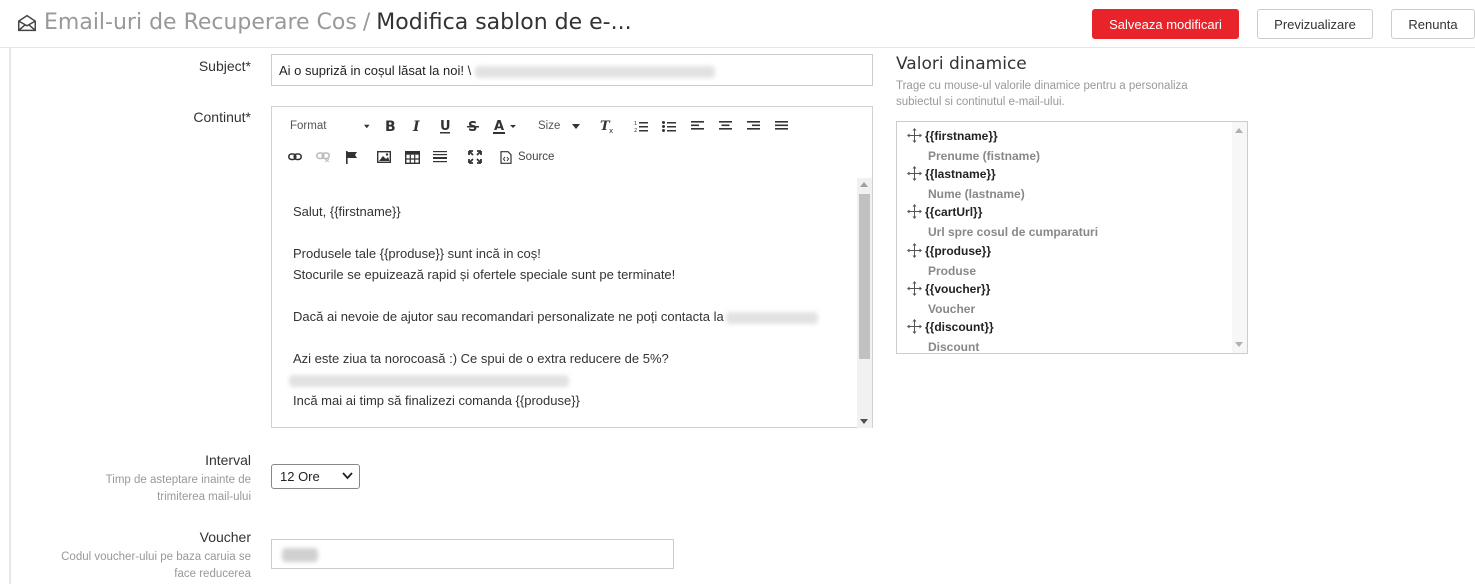 The height and width of the screenshot is (584, 1475). What do you see at coordinates (330, 126) in the screenshot?
I see `format-dropdown: Format` at bounding box center [330, 126].